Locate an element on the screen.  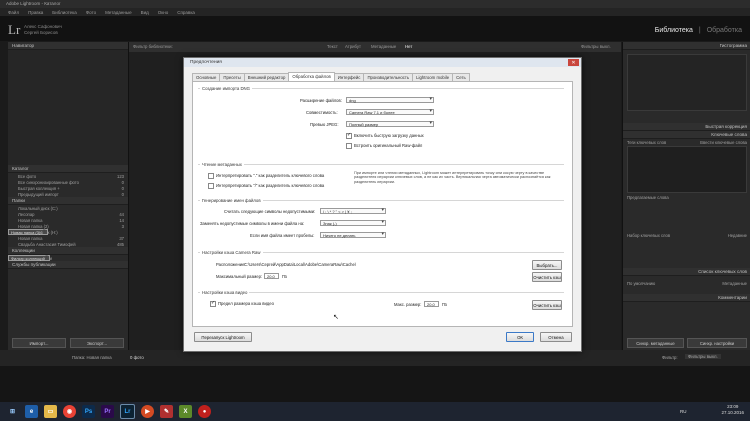
module-library: Библиотека is located at coordinates (674, 30).